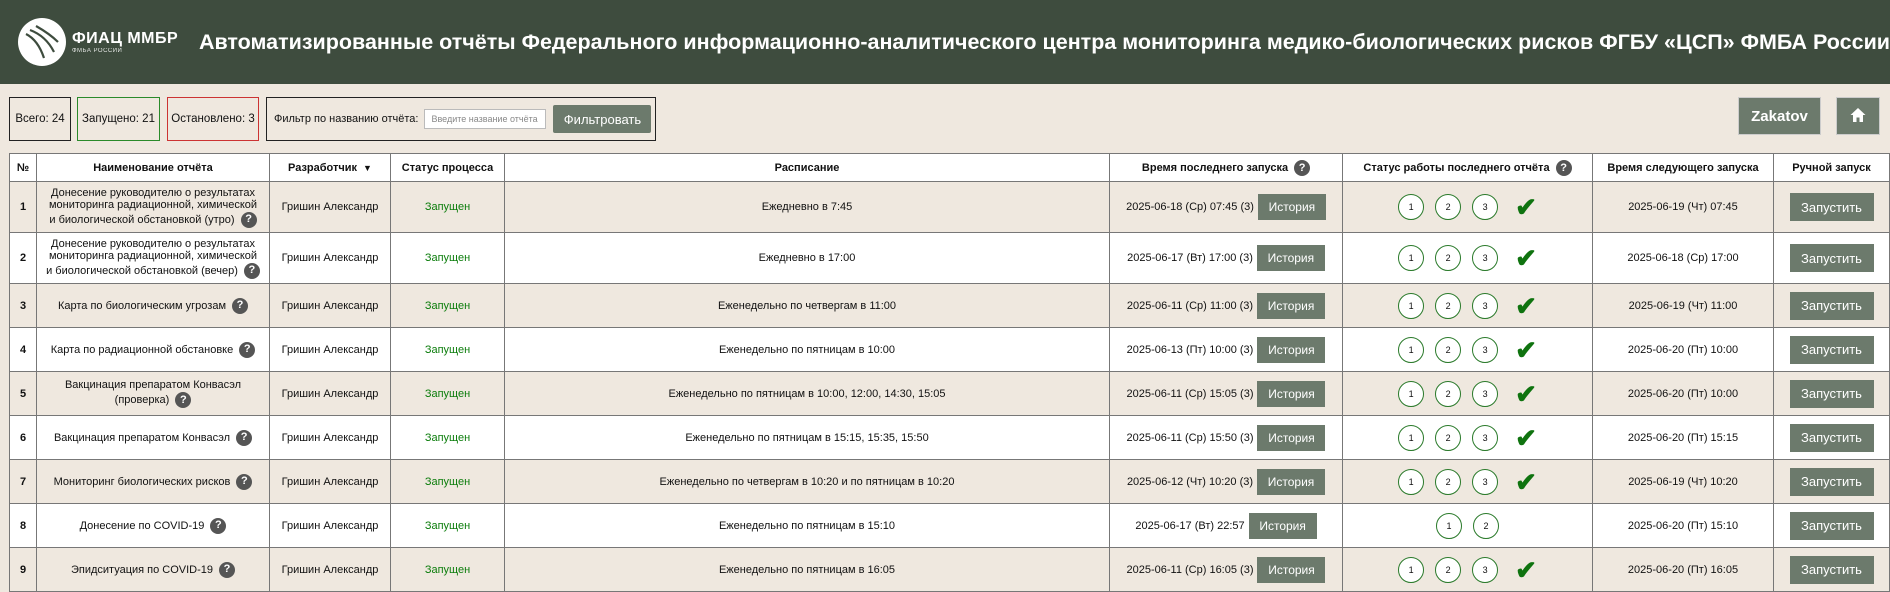 This screenshot has width=1890, height=592. Describe the element at coordinates (1683, 393) in the screenshot. I see `next-run-time: 2025-06-20 (Пт) 10:00` at that location.